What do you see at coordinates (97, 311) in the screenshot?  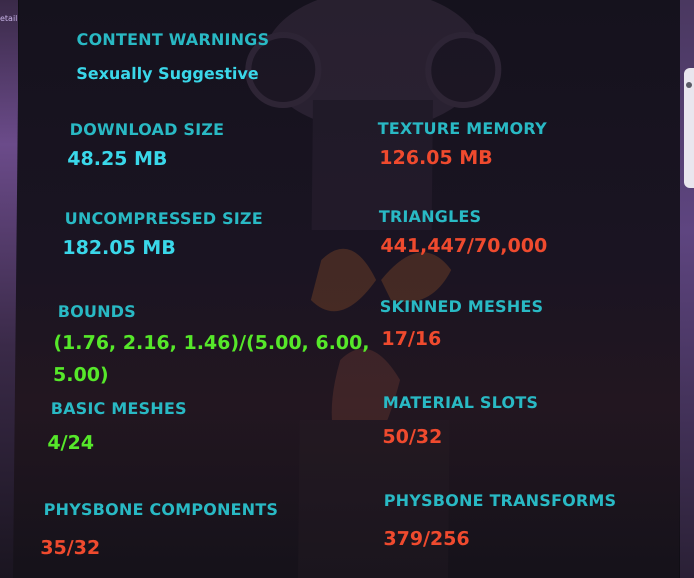 I see `bounds-label: BOUNDS` at bounding box center [97, 311].